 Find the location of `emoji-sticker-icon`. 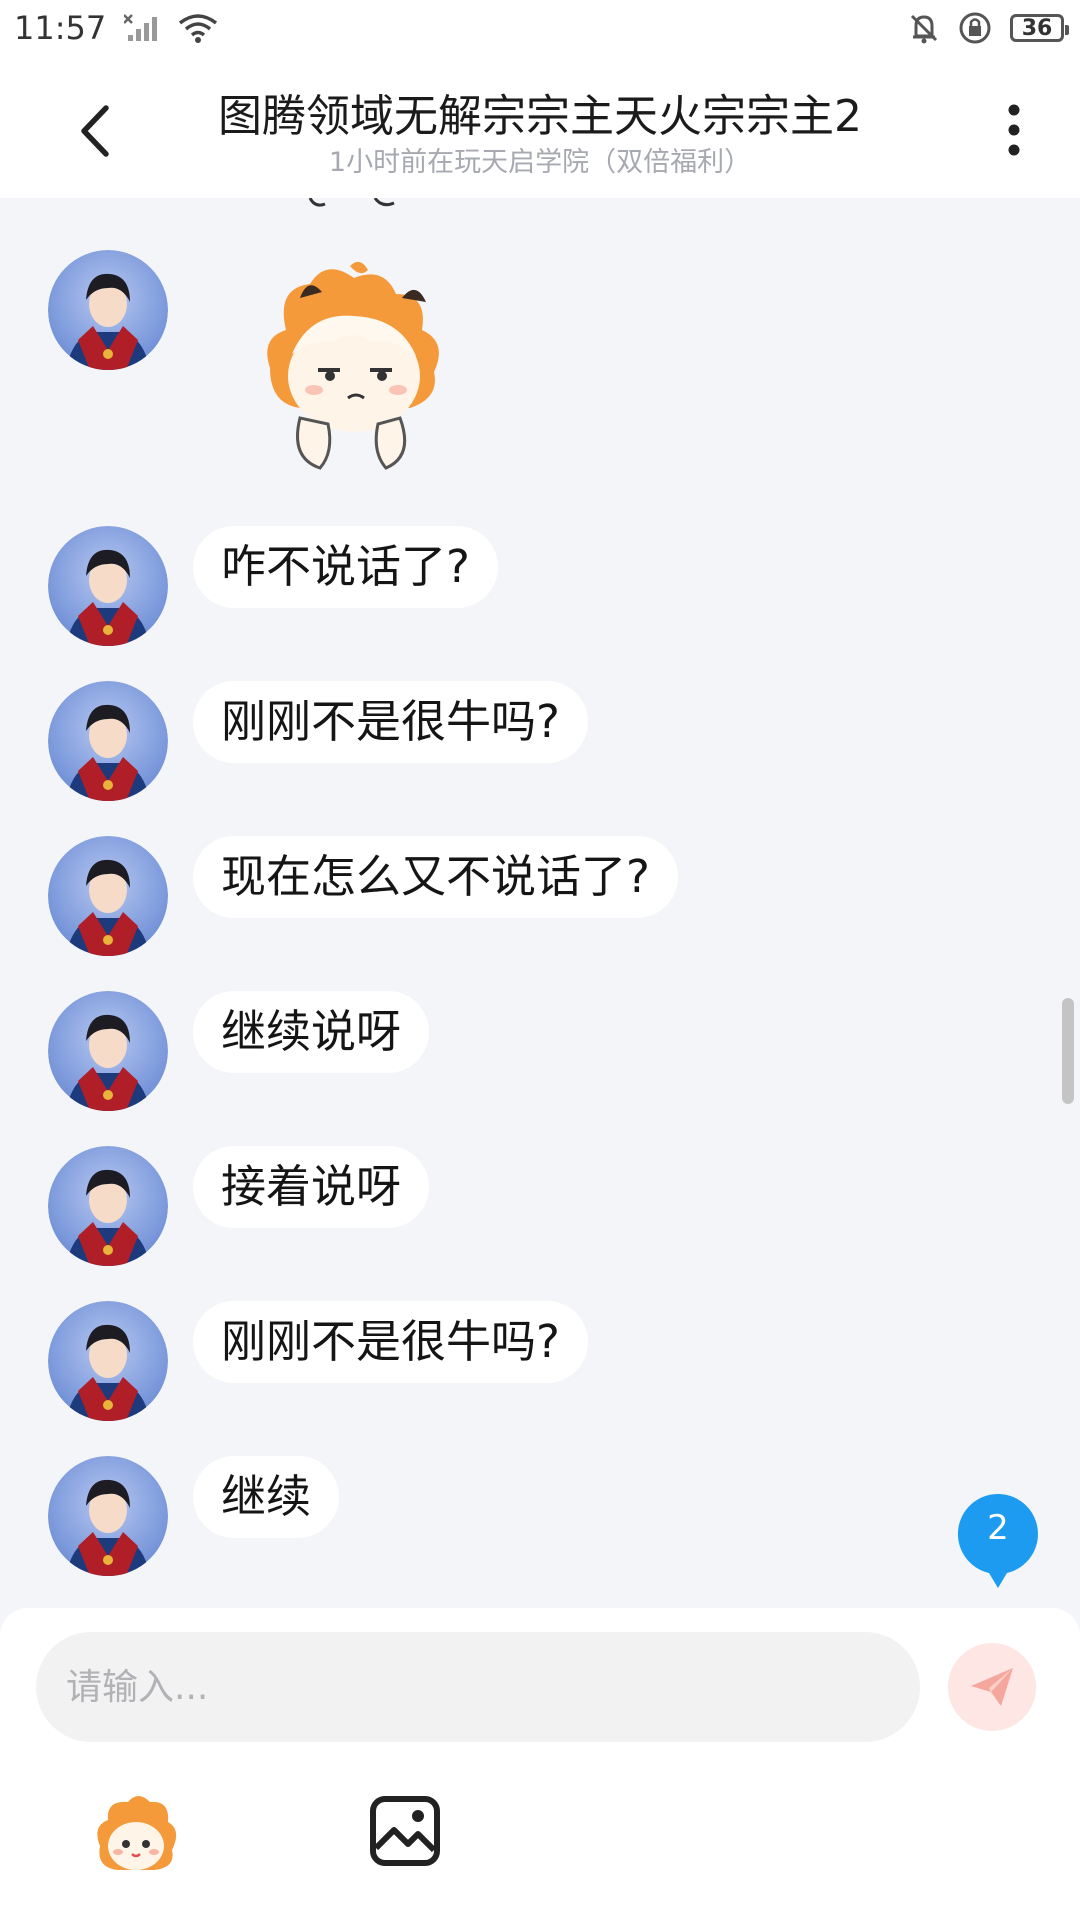

emoji-sticker-icon is located at coordinates (136, 1835).